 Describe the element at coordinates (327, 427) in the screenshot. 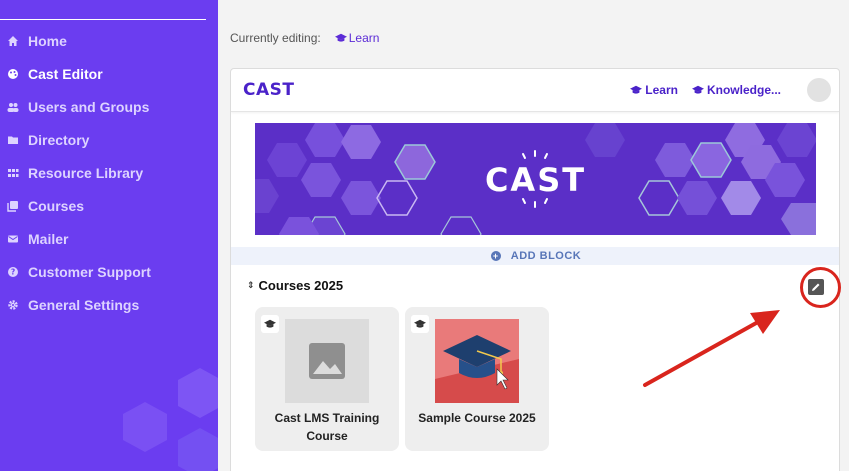

I see `course-title: Cast LMS Training Course` at that location.